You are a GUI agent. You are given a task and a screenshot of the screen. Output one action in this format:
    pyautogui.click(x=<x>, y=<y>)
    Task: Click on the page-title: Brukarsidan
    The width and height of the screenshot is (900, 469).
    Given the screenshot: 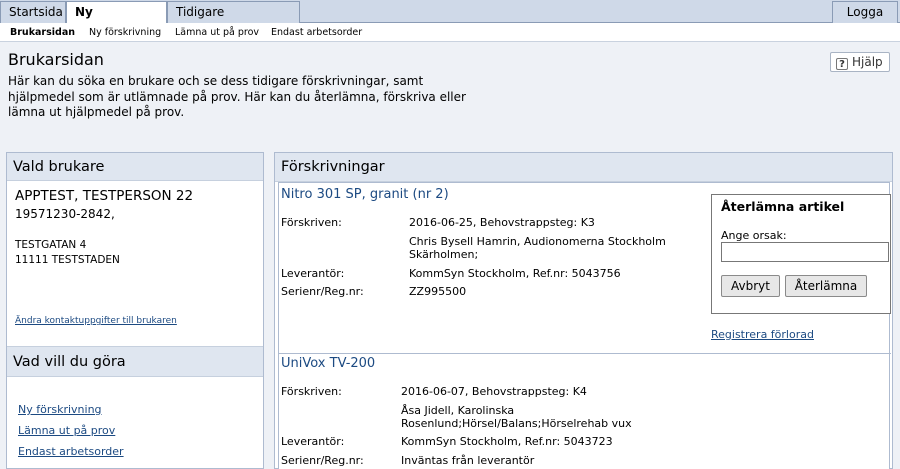 What is the action you would take?
    pyautogui.click(x=56, y=59)
    